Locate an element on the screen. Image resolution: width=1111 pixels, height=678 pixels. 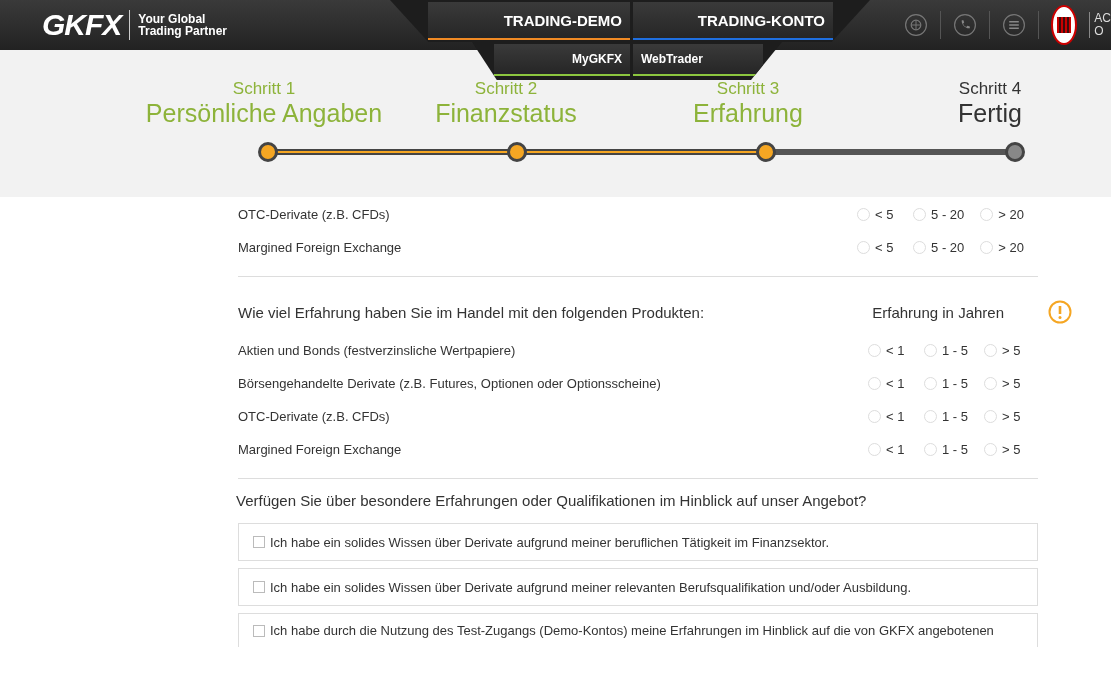
step-title: Erfahrung is located at coordinates (748, 113).